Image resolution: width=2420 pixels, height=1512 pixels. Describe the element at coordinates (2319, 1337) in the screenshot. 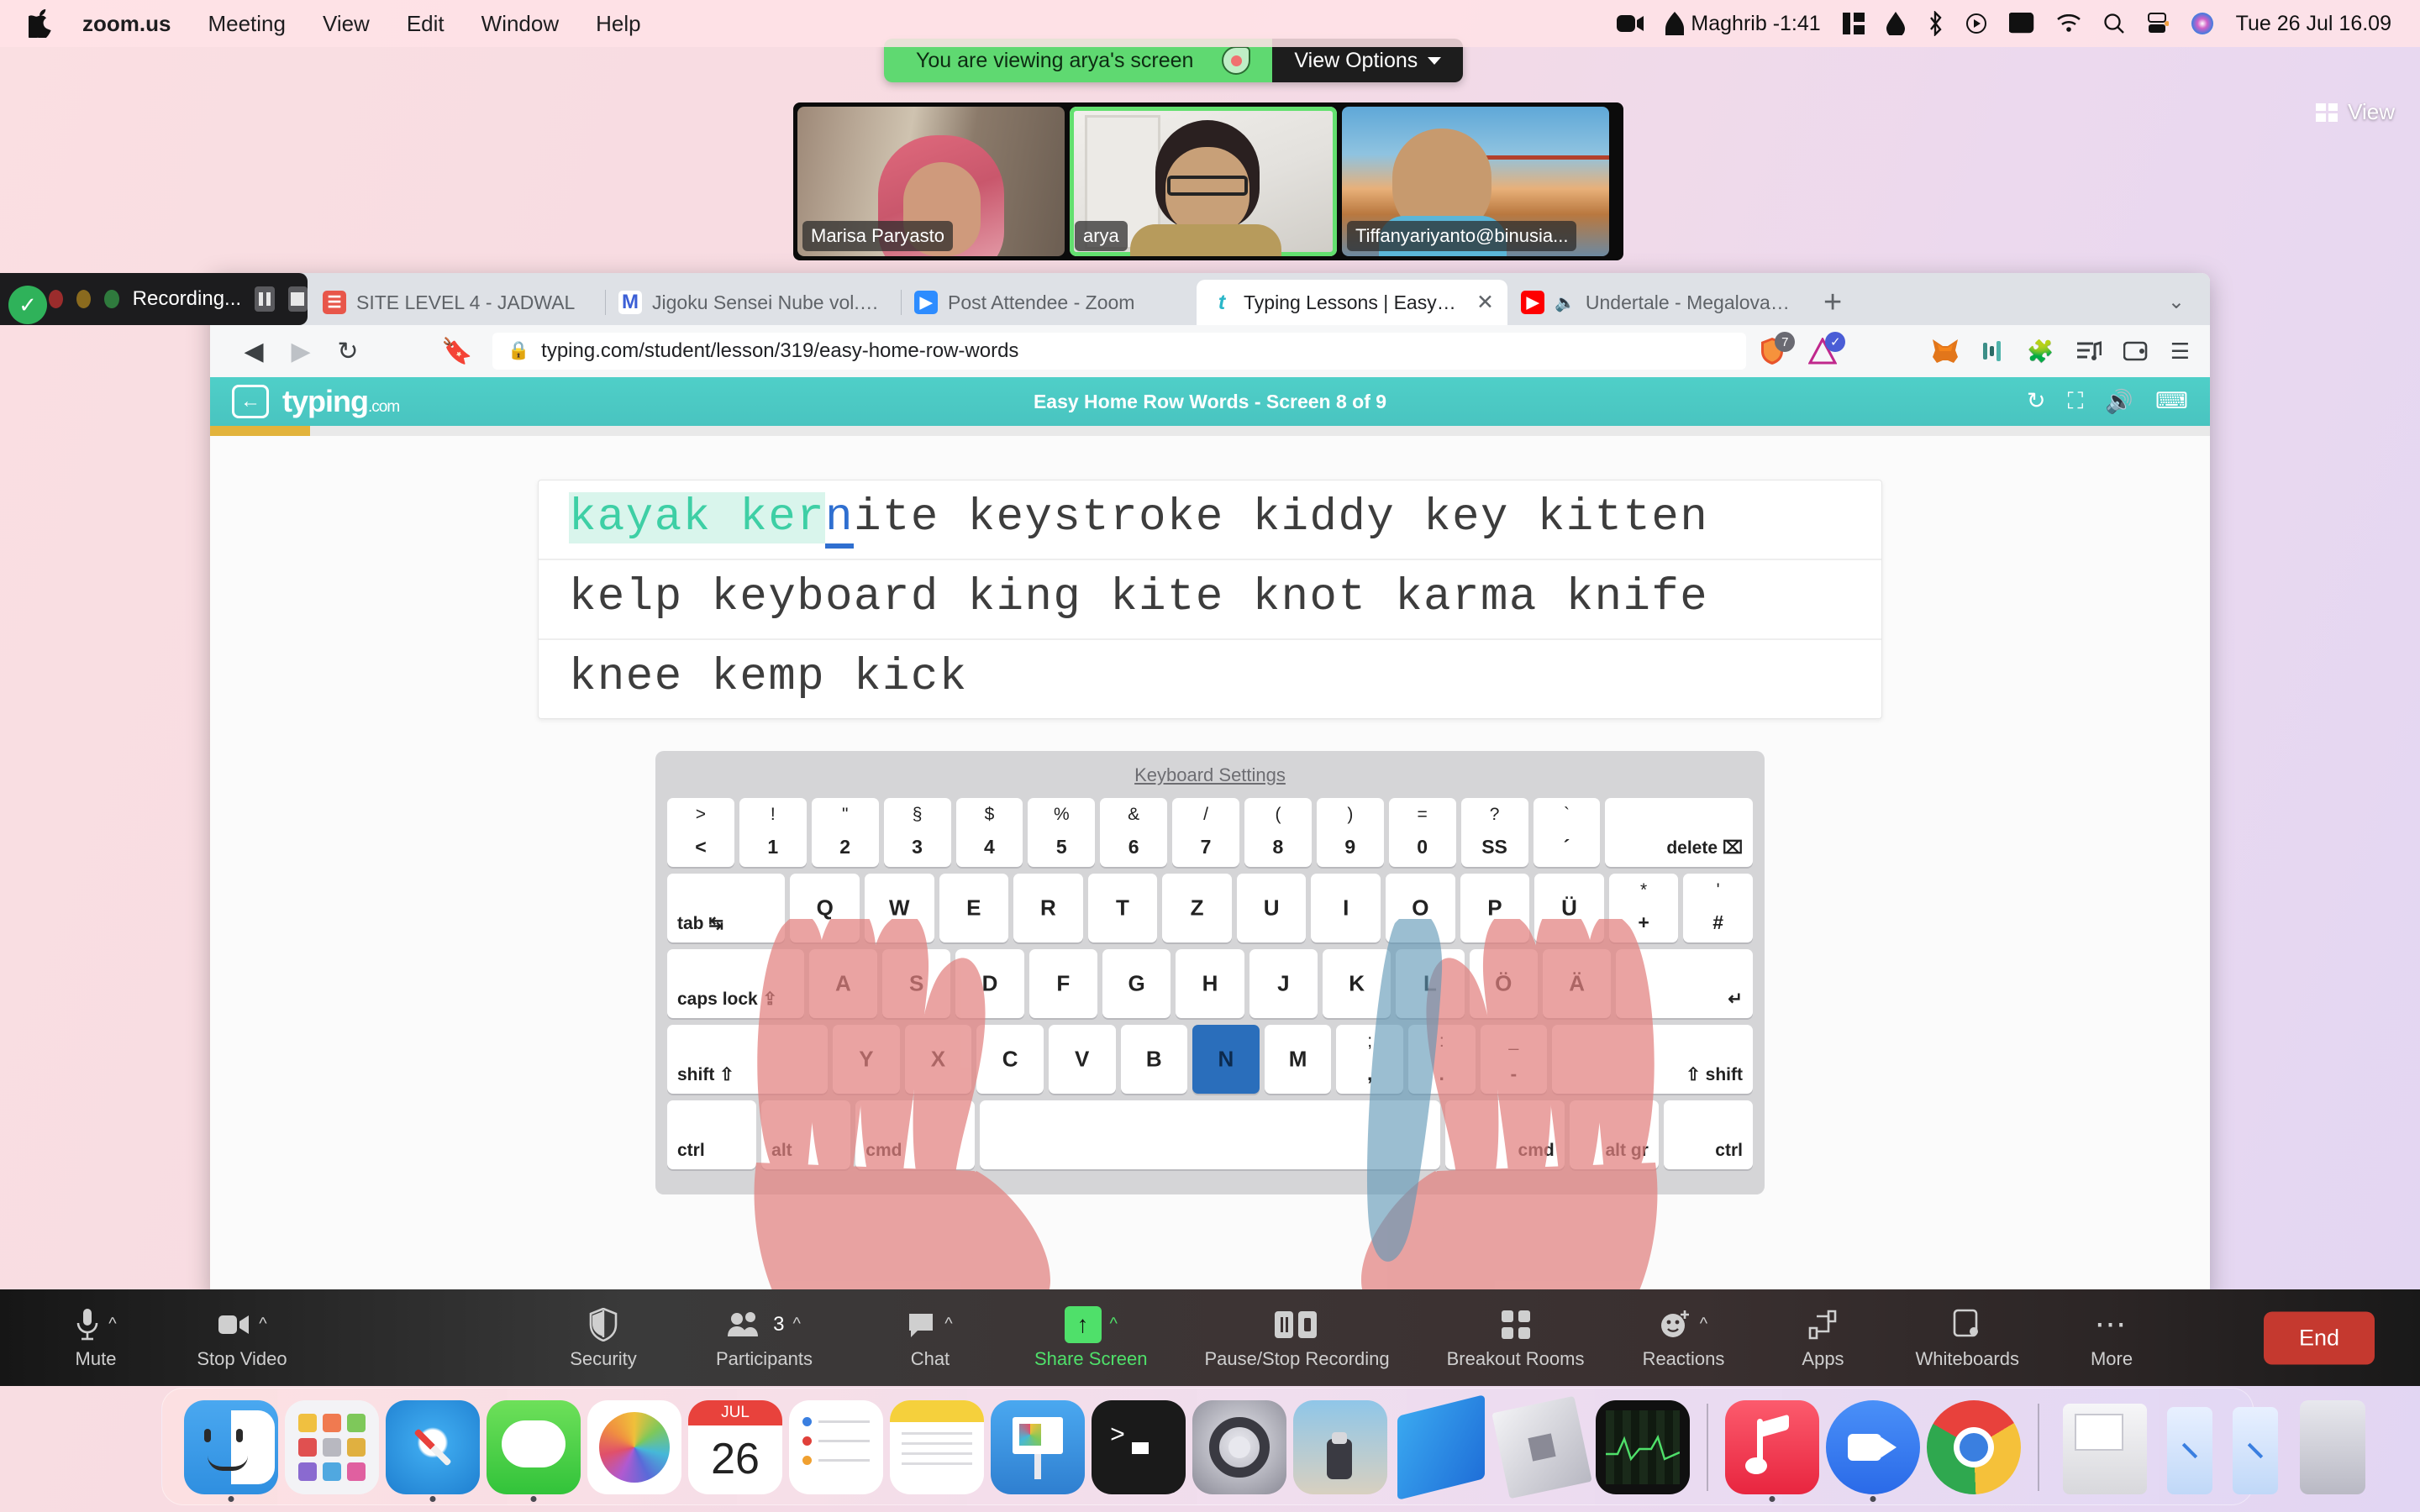

I see `end-meeting-button: End` at that location.